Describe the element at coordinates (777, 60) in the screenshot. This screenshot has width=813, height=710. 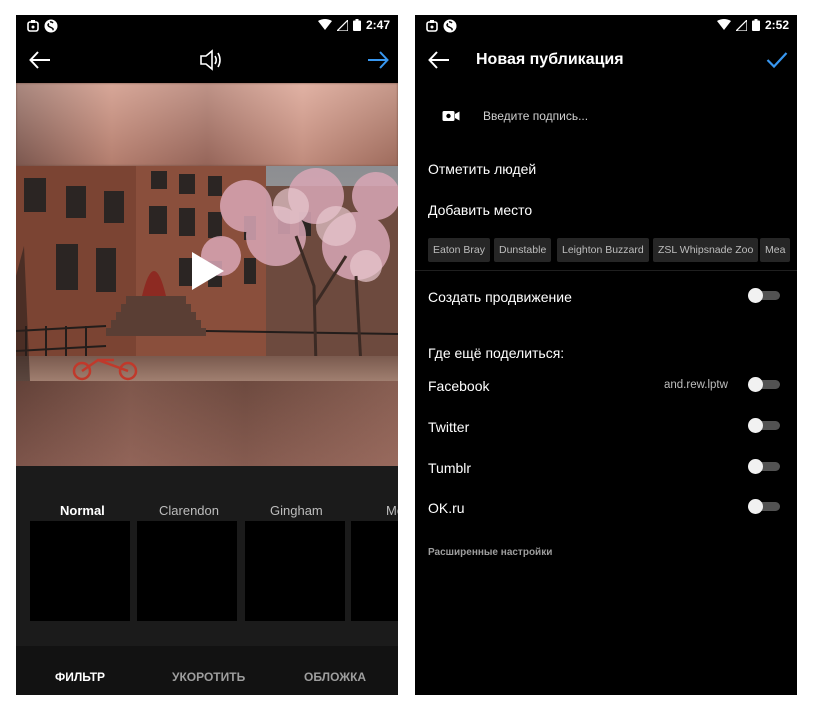
I see `checkmark-icon` at that location.